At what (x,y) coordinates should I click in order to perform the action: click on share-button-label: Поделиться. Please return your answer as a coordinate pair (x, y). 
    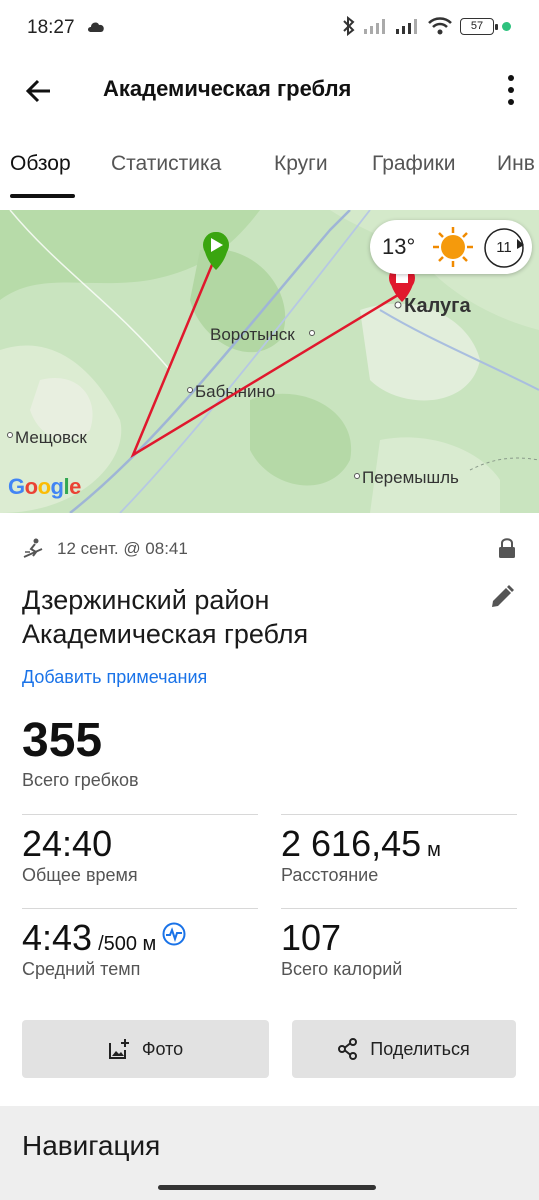
    Looking at the image, I should click on (420, 1048).